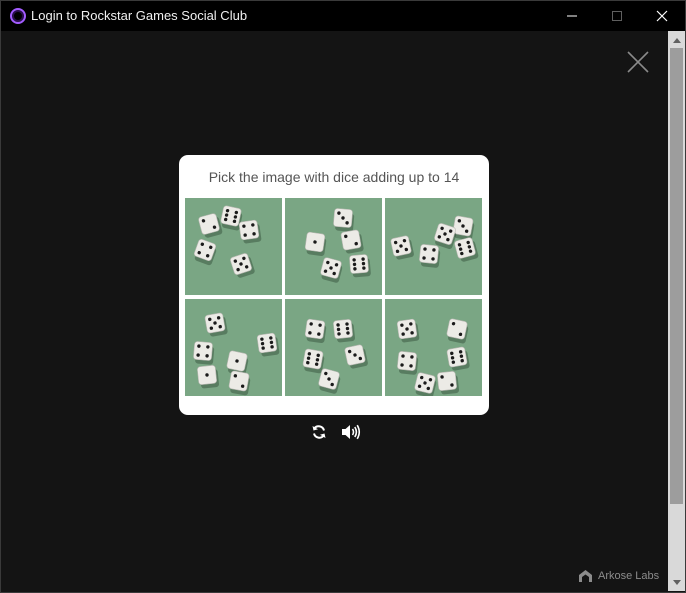 The width and height of the screenshot is (686, 593). I want to click on arkose-branding: Arkose Labs, so click(618, 576).